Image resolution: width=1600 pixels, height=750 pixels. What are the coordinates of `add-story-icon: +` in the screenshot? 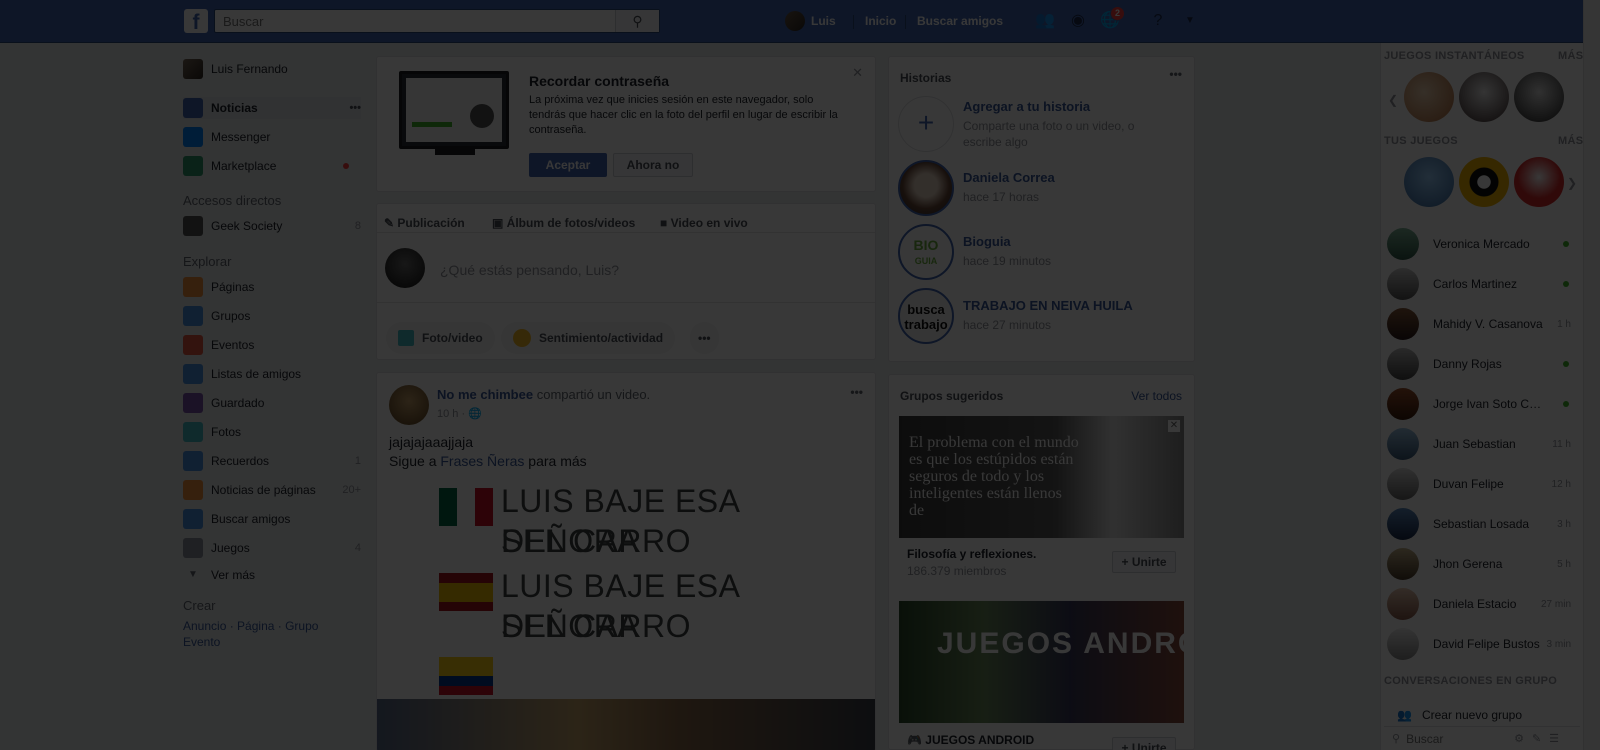 It's located at (926, 124).